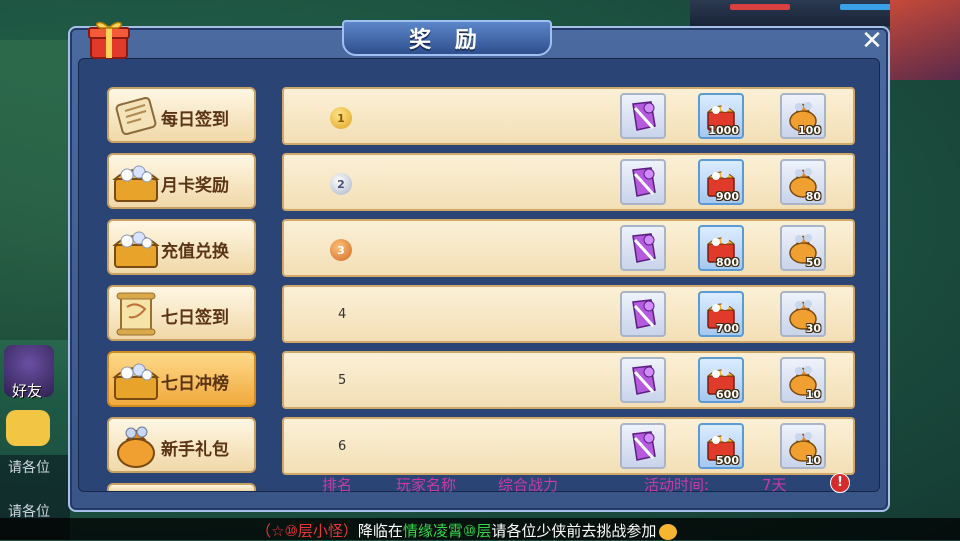  What do you see at coordinates (342, 380) in the screenshot?
I see `rank-number: 5` at bounding box center [342, 380].